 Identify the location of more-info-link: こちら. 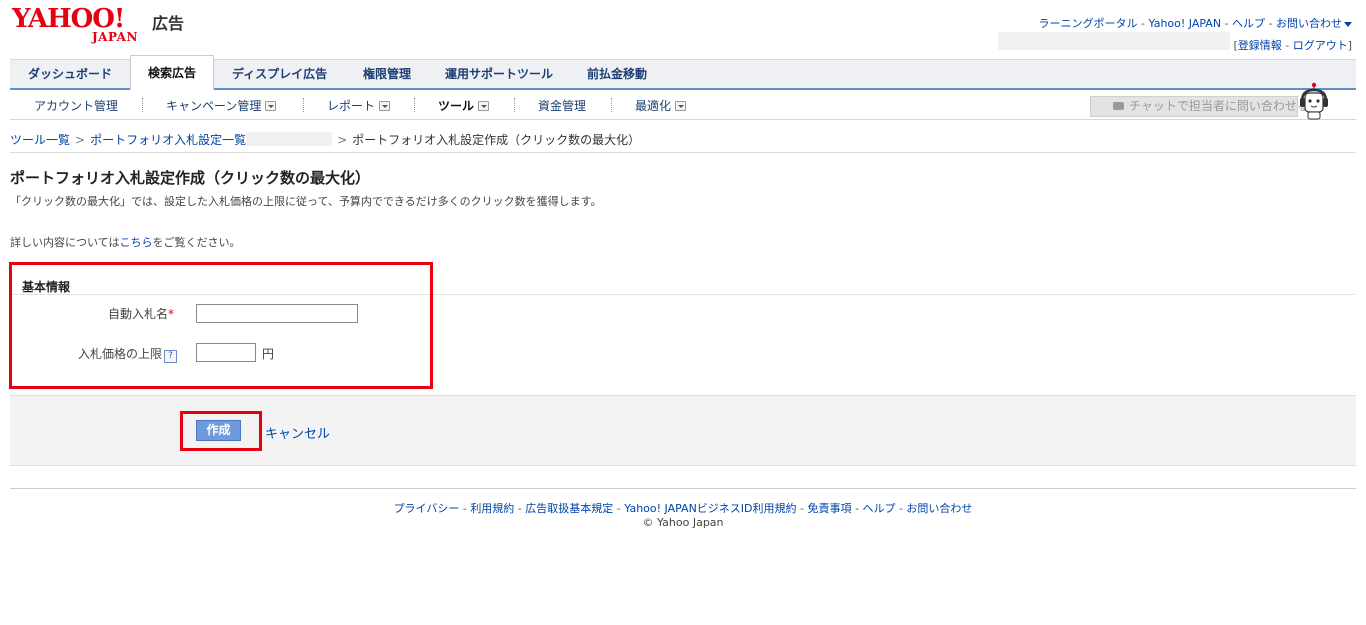
(135, 242).